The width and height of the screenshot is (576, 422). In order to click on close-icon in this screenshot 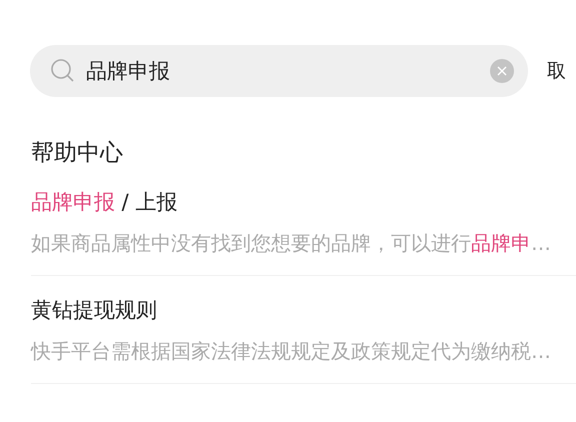, I will do `click(502, 71)`.